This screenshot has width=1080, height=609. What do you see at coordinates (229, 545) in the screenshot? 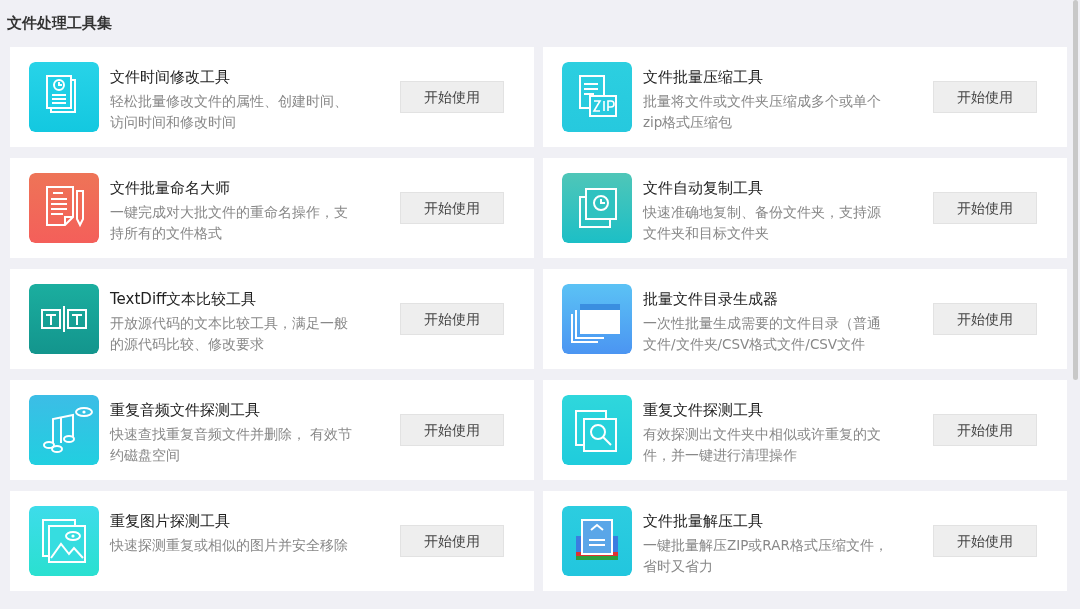
I see `tool-description: 快速探测重复或相似的图片并安全移除` at bounding box center [229, 545].